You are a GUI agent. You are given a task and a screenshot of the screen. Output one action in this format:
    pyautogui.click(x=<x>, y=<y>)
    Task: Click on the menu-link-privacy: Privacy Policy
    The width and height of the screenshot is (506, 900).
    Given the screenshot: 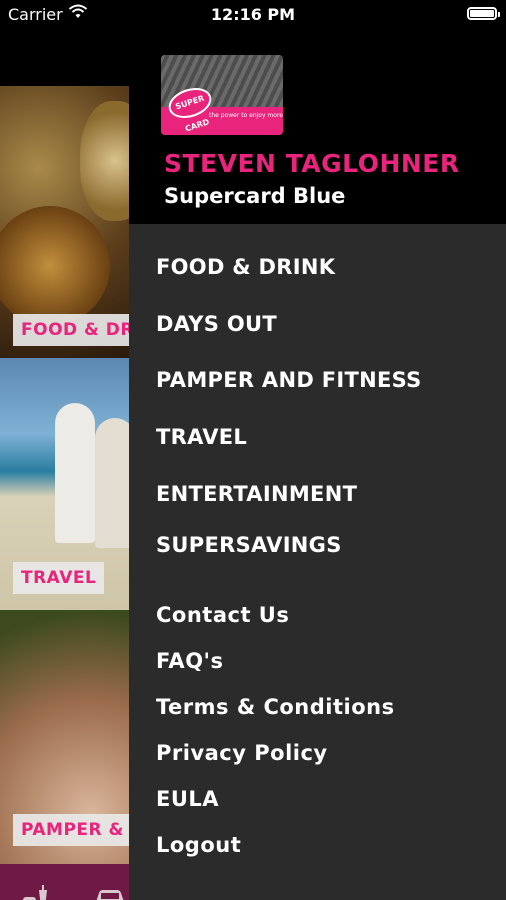 What is the action you would take?
    pyautogui.click(x=242, y=753)
    